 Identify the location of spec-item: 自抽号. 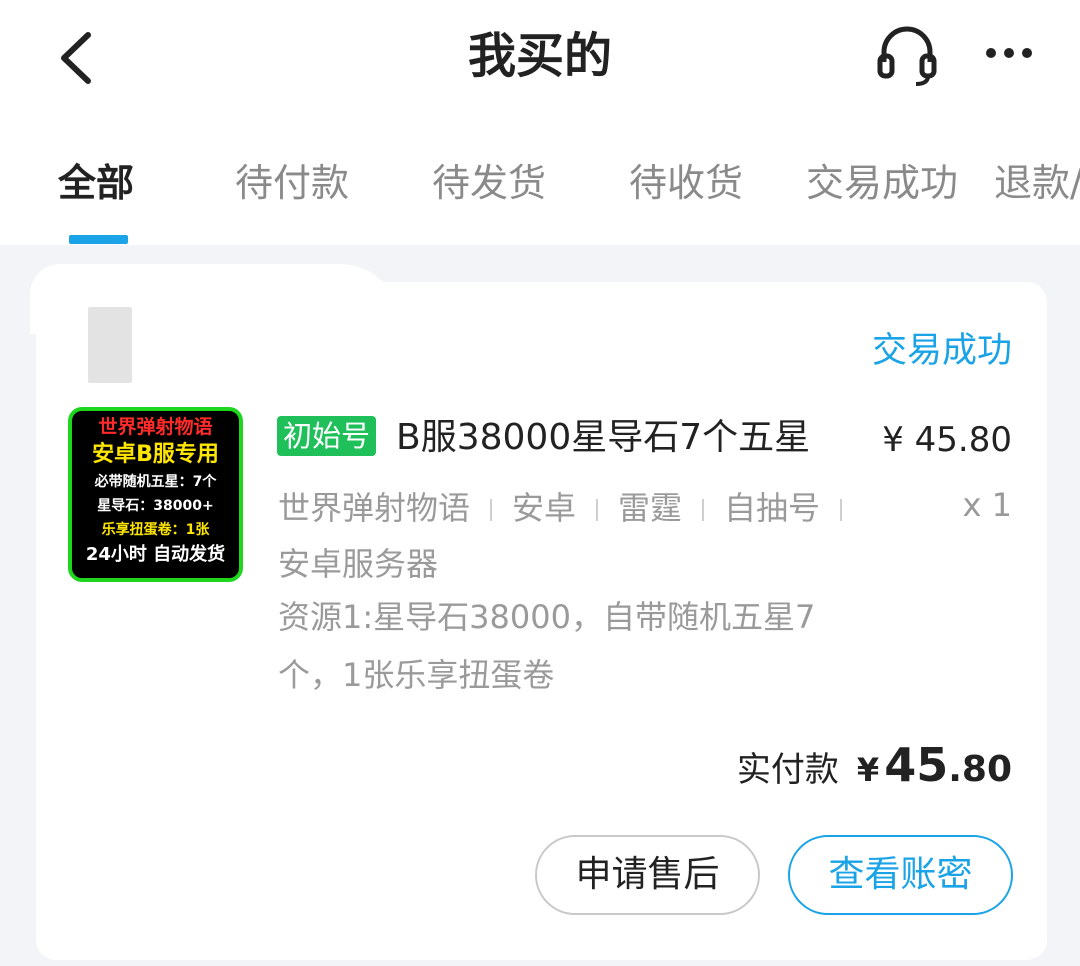
(772, 508).